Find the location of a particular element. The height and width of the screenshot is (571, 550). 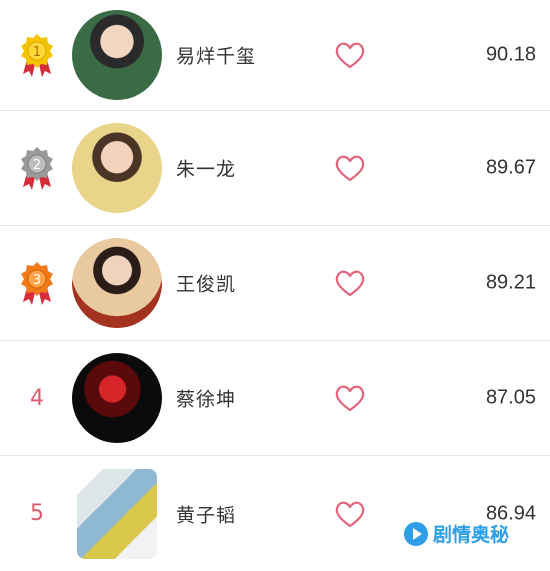

rank-number: 4 is located at coordinates (37, 398).